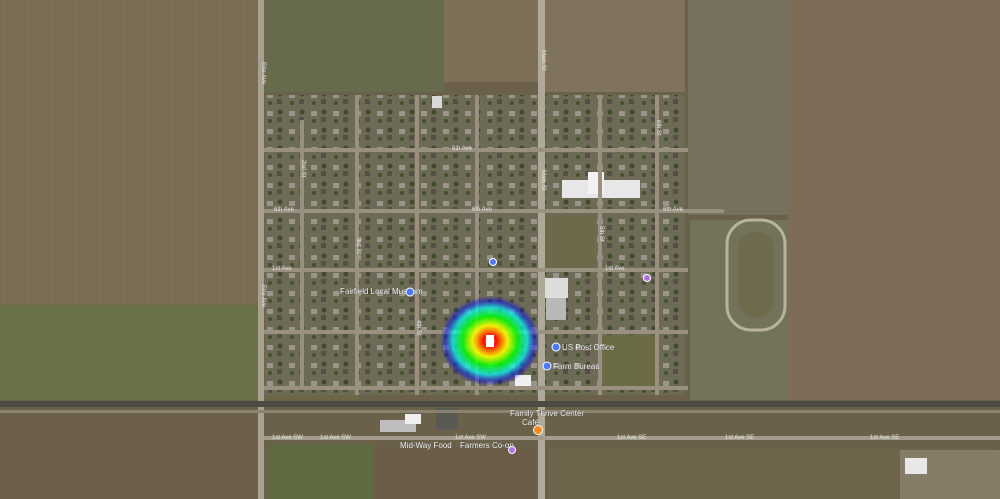 The width and height of the screenshot is (1000, 499). What do you see at coordinates (884, 438) in the screenshot?
I see `street-label-1st-ave-se-c: 1st Ave SE` at bounding box center [884, 438].